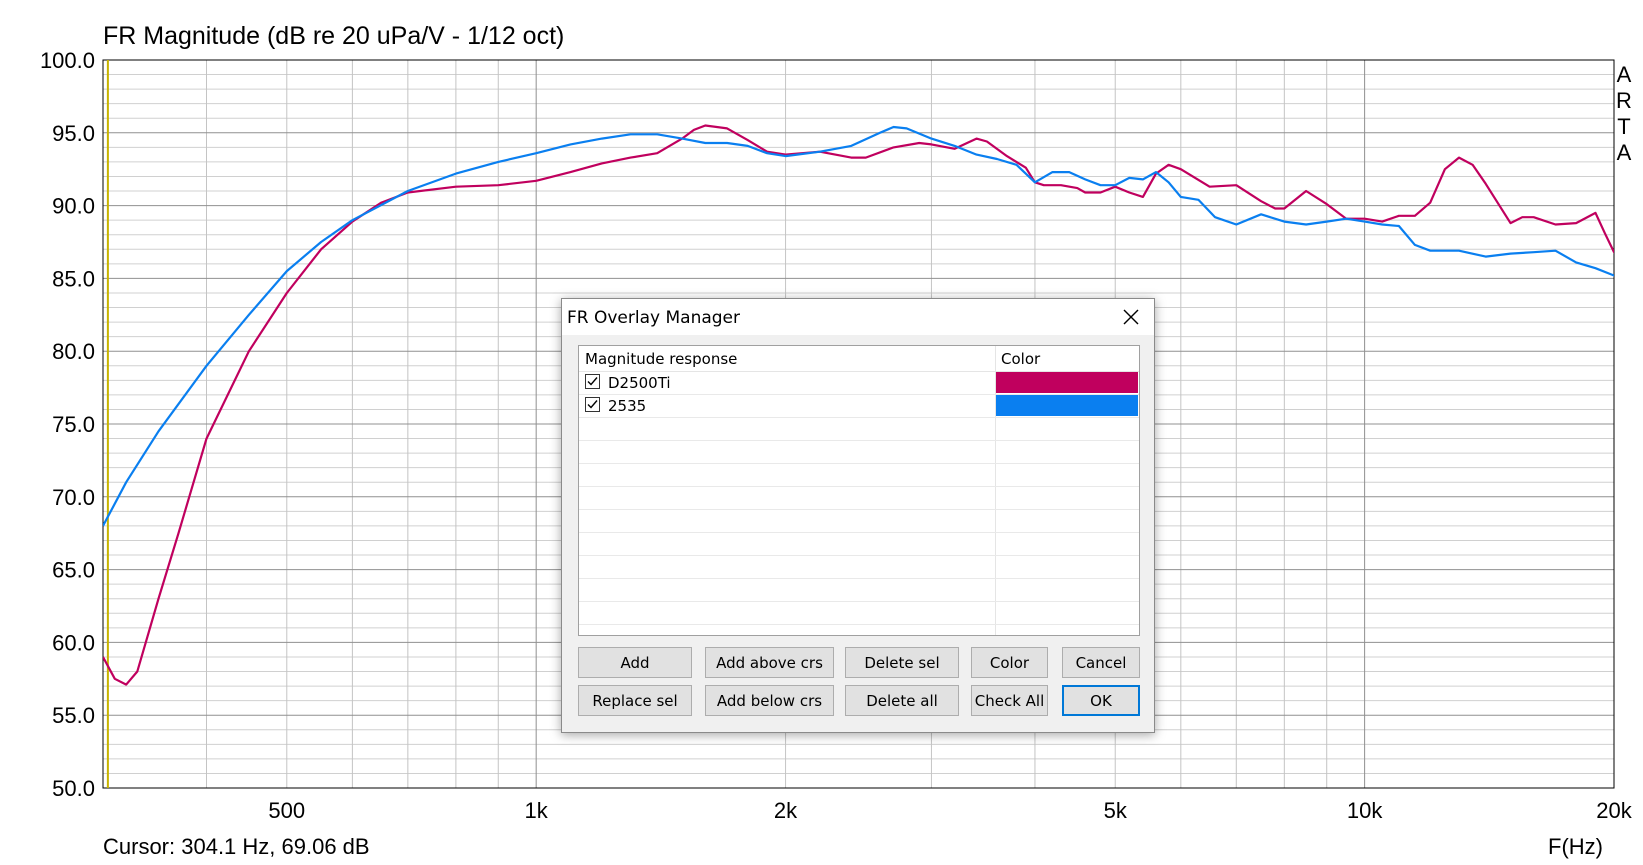 This screenshot has width=1643, height=865. Describe the element at coordinates (786, 810) in the screenshot. I see `x-tick-label: 2k` at that location.